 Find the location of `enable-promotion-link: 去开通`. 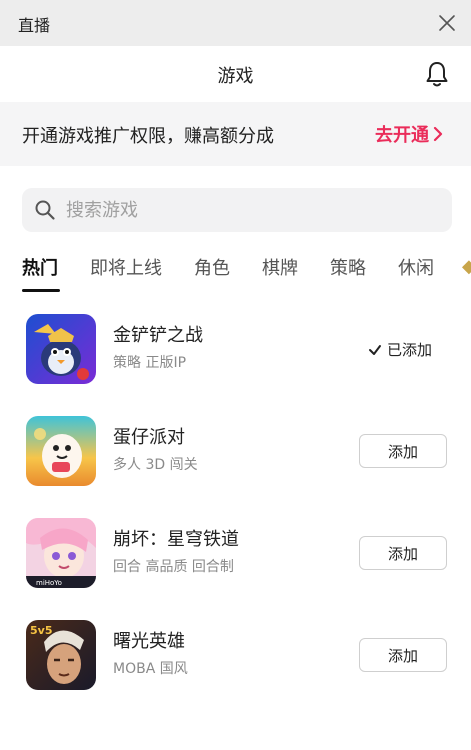

enable-promotion-link: 去开通 is located at coordinates (409, 134).